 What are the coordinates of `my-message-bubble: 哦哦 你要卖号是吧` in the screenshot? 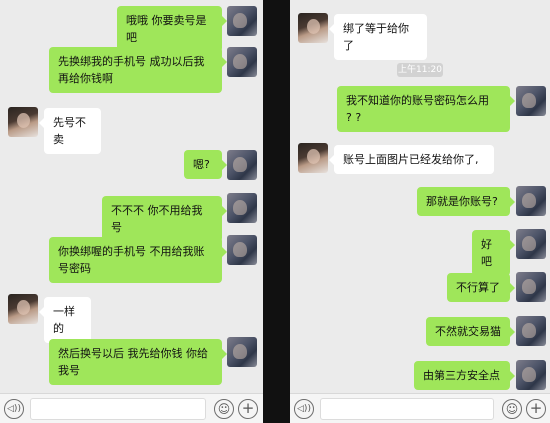 It's located at (172, 29).